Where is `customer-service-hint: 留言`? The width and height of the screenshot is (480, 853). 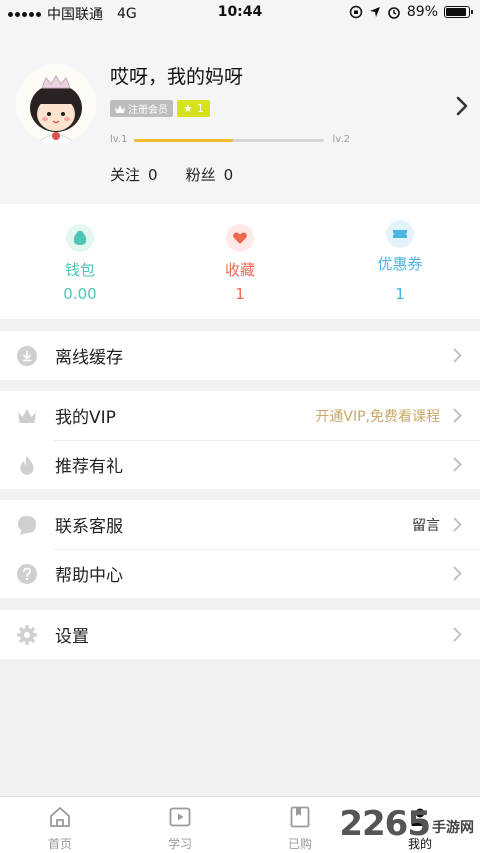
customer-service-hint: 留言 is located at coordinates (426, 525).